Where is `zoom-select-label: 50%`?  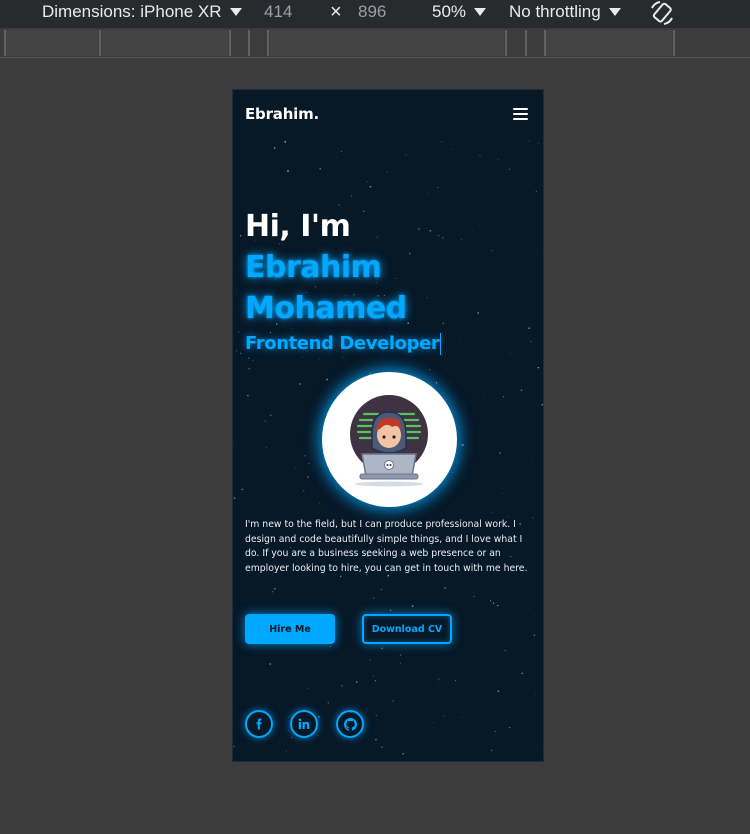
zoom-select-label: 50% is located at coordinates (449, 11).